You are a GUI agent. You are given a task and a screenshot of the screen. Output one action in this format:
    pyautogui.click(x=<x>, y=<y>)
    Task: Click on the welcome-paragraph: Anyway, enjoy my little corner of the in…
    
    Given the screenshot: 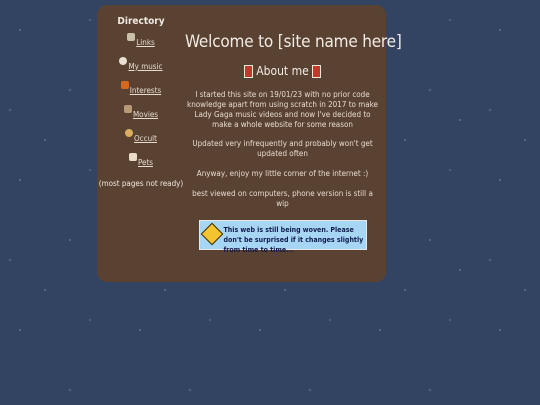 What is the action you would take?
    pyautogui.click(x=282, y=173)
    